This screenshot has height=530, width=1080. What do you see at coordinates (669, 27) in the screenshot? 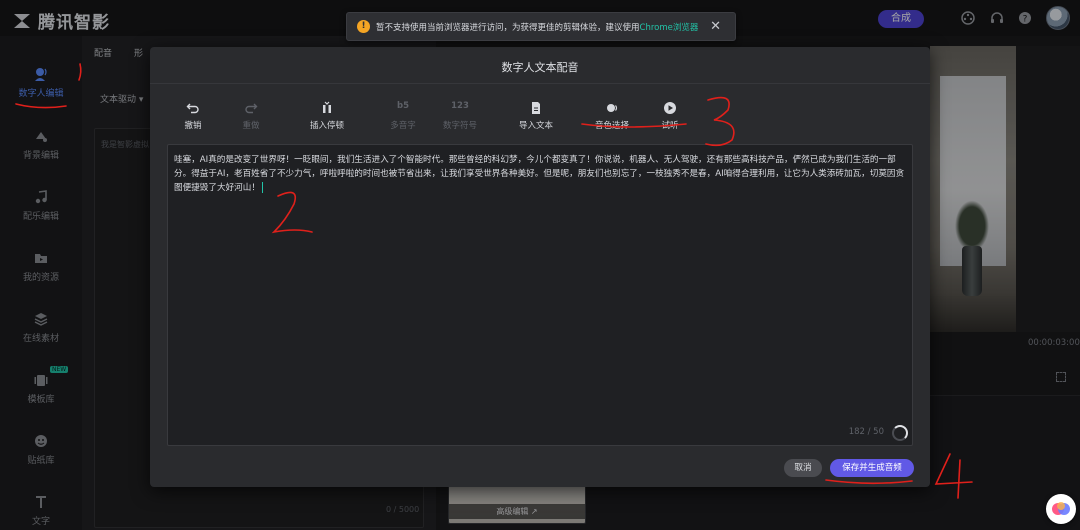
I see `chrome-link: Chrome浏览器` at bounding box center [669, 27].